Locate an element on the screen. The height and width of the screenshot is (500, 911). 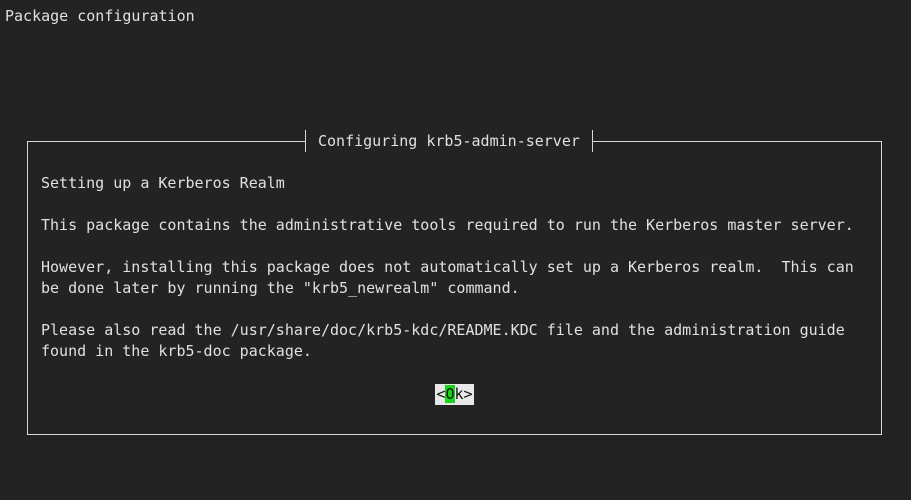
ok-button-close-bracket: > is located at coordinates (468, 394).